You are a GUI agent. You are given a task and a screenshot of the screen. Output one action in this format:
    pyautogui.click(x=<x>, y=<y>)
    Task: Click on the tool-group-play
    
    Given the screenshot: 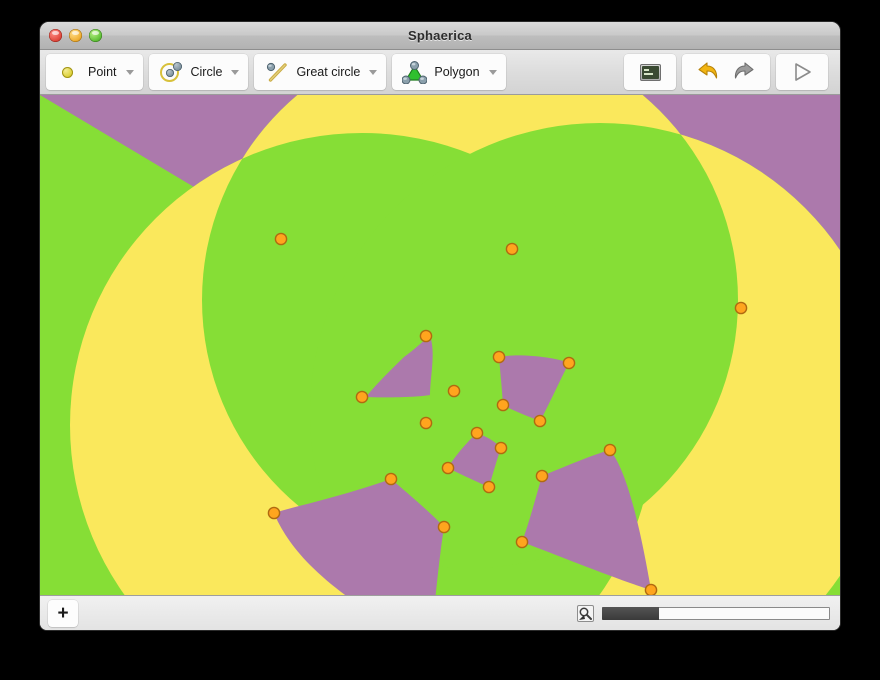 What is the action you would take?
    pyautogui.click(x=802, y=72)
    